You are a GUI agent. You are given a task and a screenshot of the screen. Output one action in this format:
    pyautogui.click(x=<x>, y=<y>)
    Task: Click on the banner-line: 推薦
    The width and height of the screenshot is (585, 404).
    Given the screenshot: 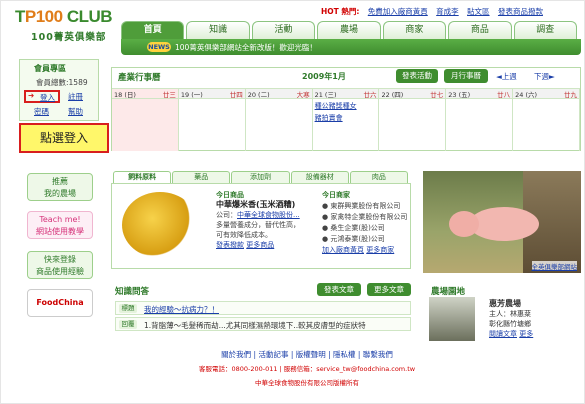 What is the action you would take?
    pyautogui.click(x=60, y=181)
    